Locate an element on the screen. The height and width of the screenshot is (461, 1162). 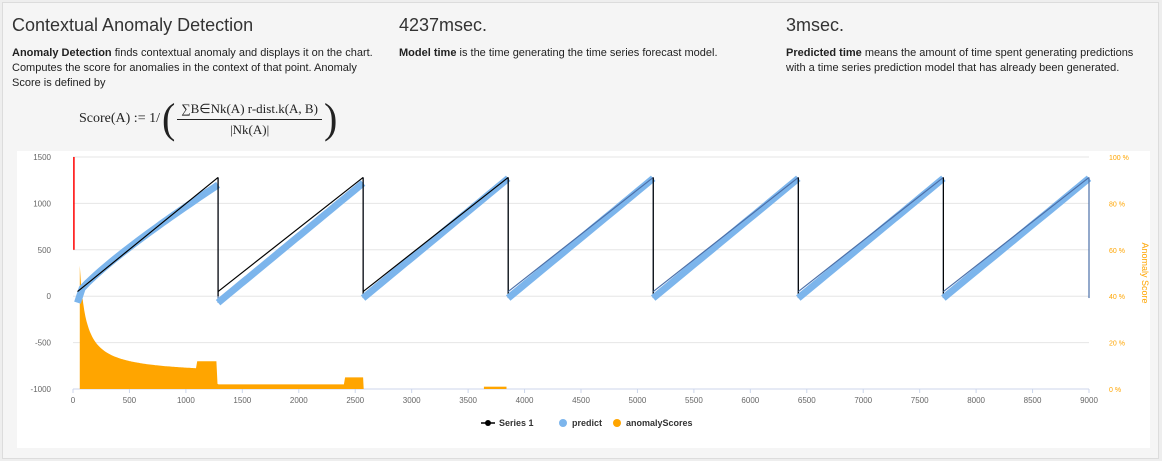
y-left-tick-label: -1000 is located at coordinates (41, 389).